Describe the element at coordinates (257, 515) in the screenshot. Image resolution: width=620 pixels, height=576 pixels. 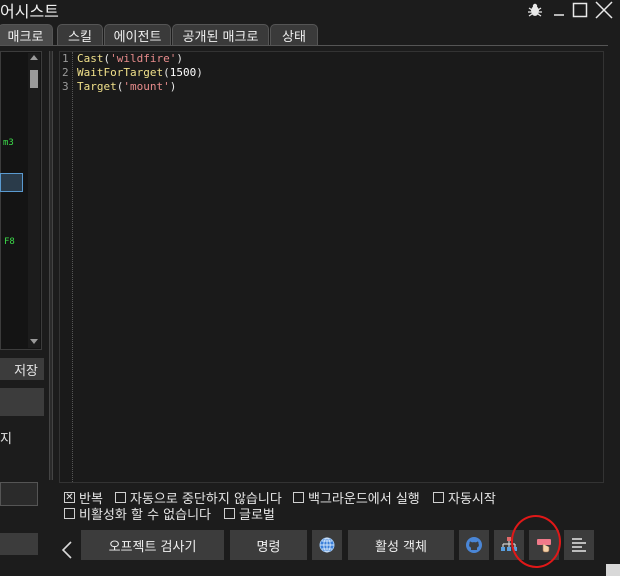
I see `global-label: 글로벌` at that location.